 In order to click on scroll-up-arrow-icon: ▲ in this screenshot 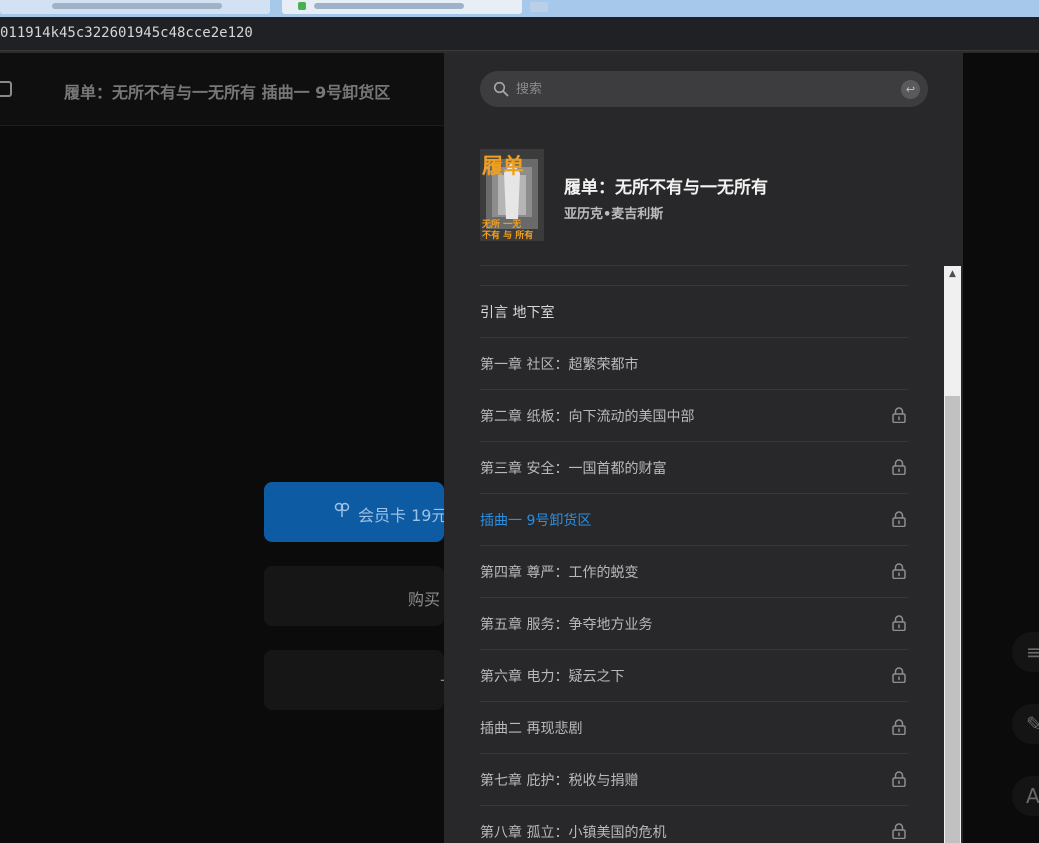, I will do `click(952, 274)`.